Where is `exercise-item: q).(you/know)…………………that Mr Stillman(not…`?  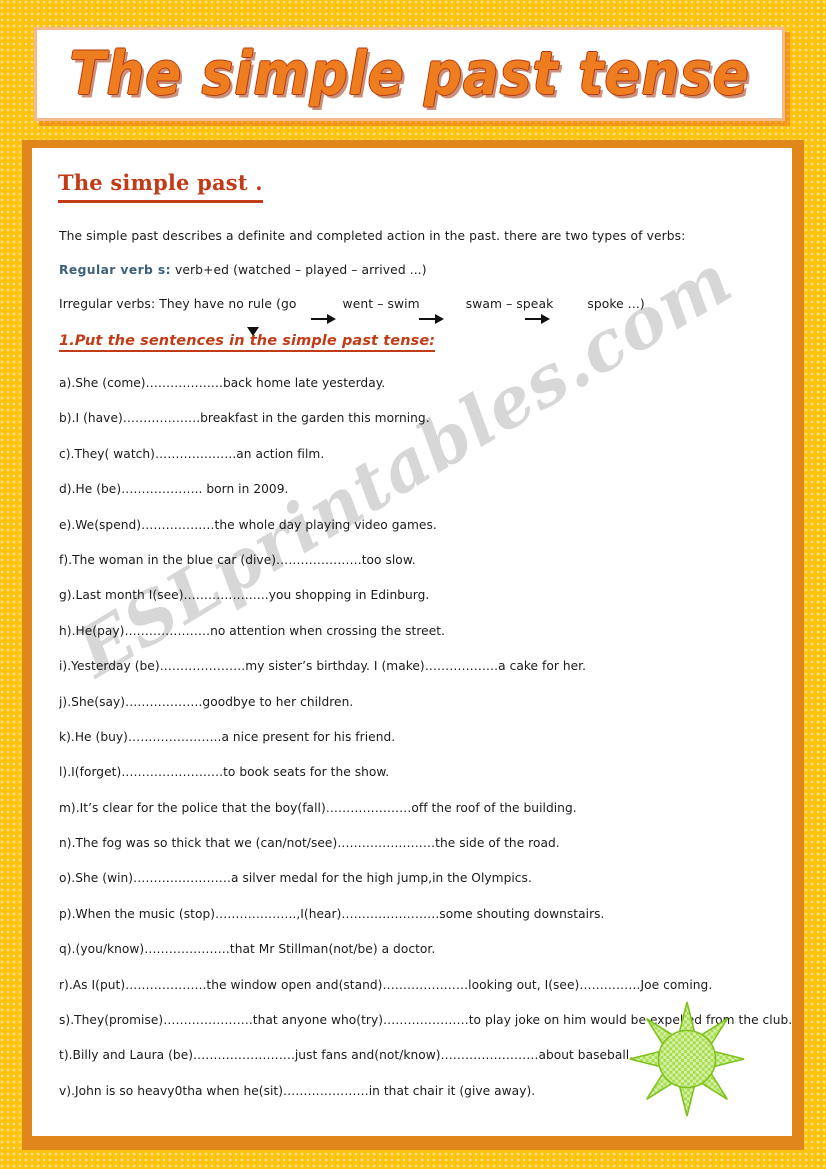
exercise-item: q).(you/know)…………………that Mr Stillman(not… is located at coordinates (247, 949).